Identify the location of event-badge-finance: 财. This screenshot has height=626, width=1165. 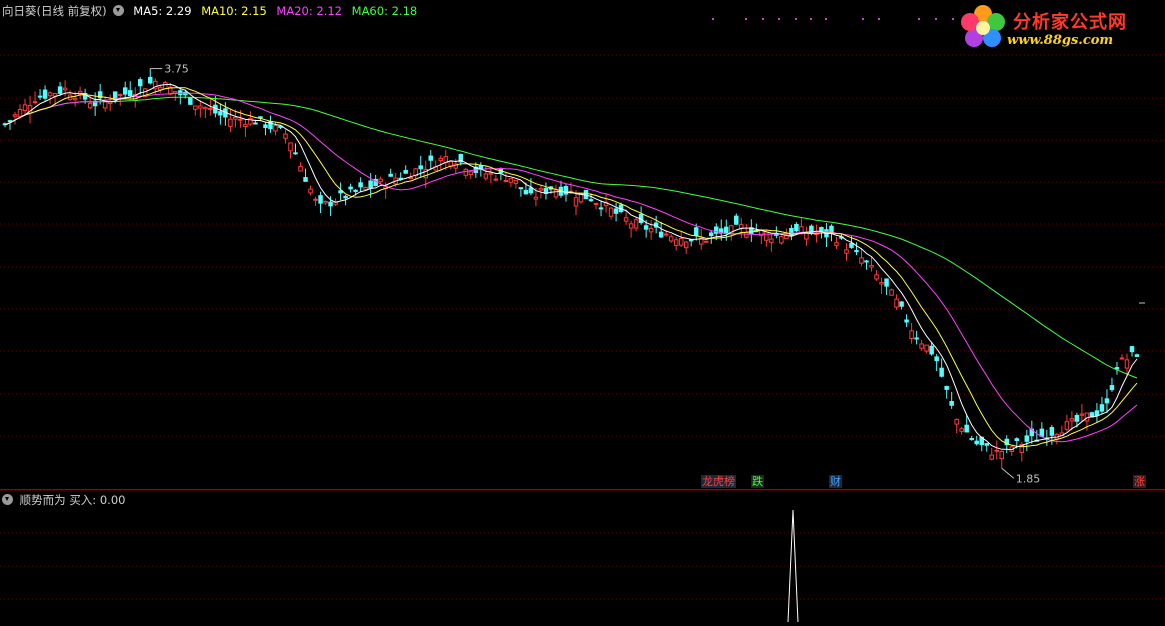
(835, 481).